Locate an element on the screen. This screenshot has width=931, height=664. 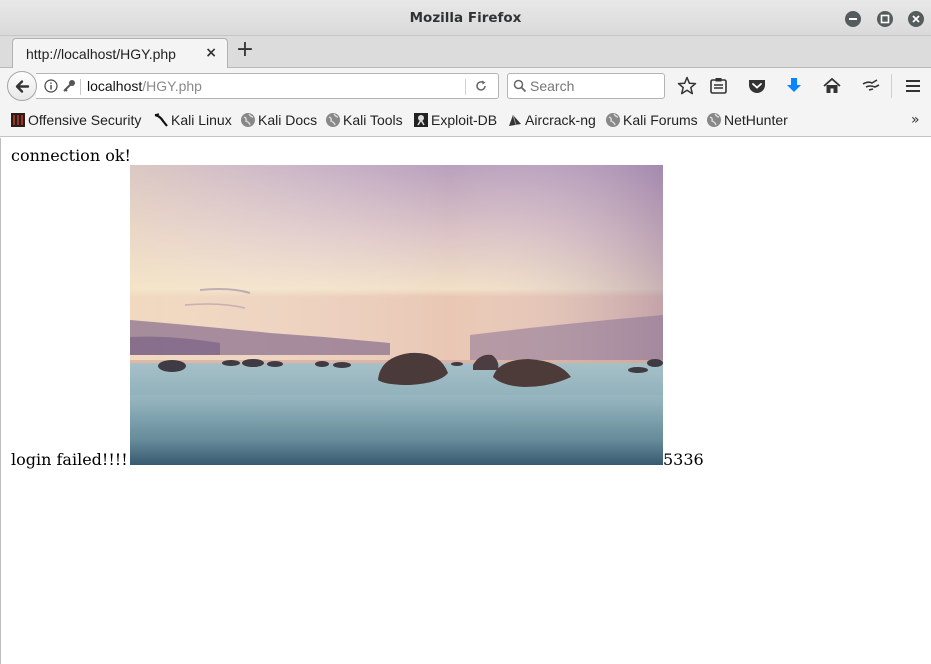
maximize-button is located at coordinates (885, 19).